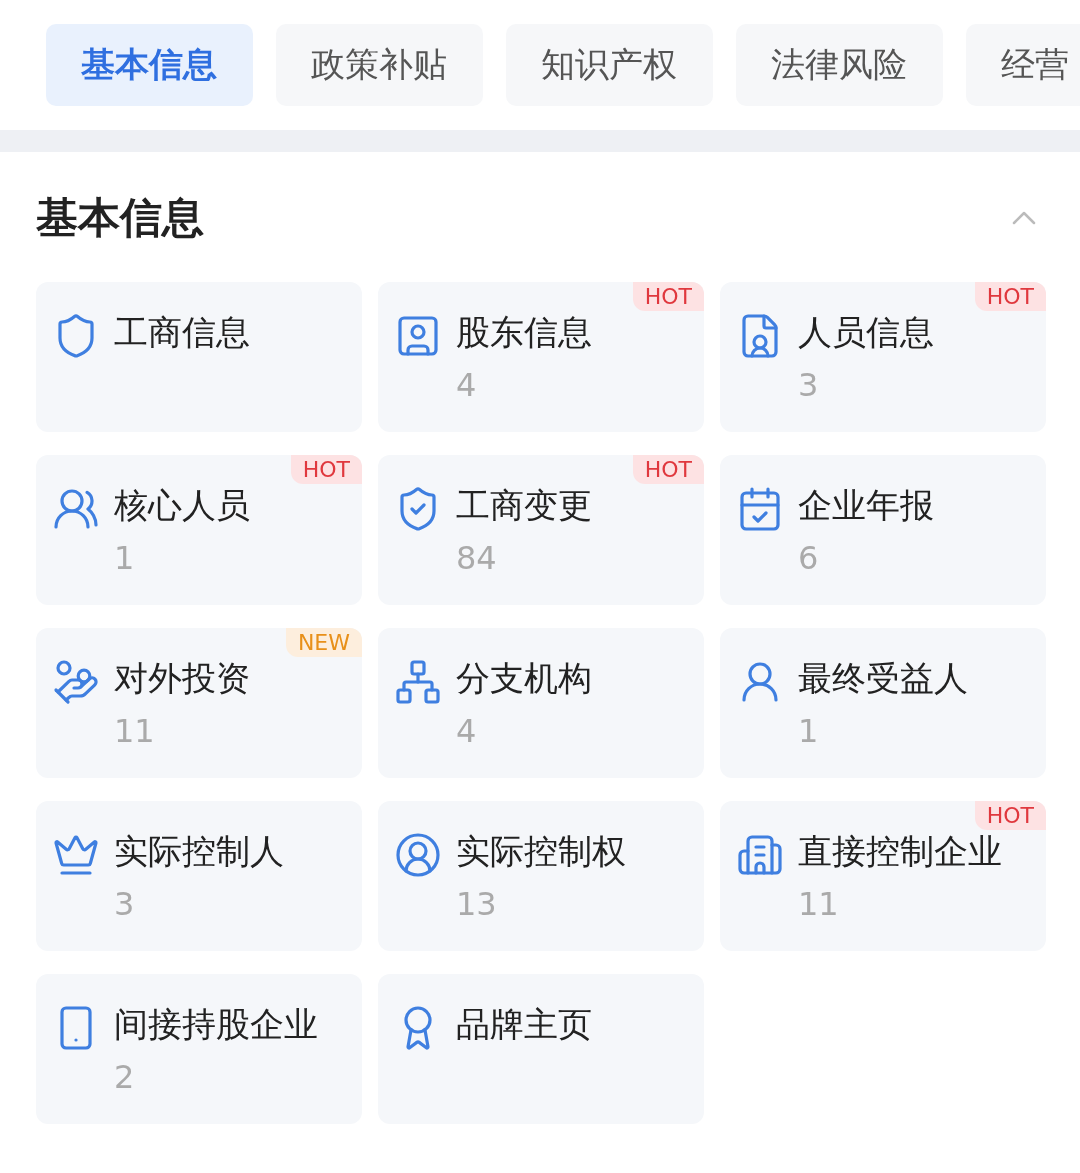  Describe the element at coordinates (125, 1077) in the screenshot. I see `card-count: 2` at that location.